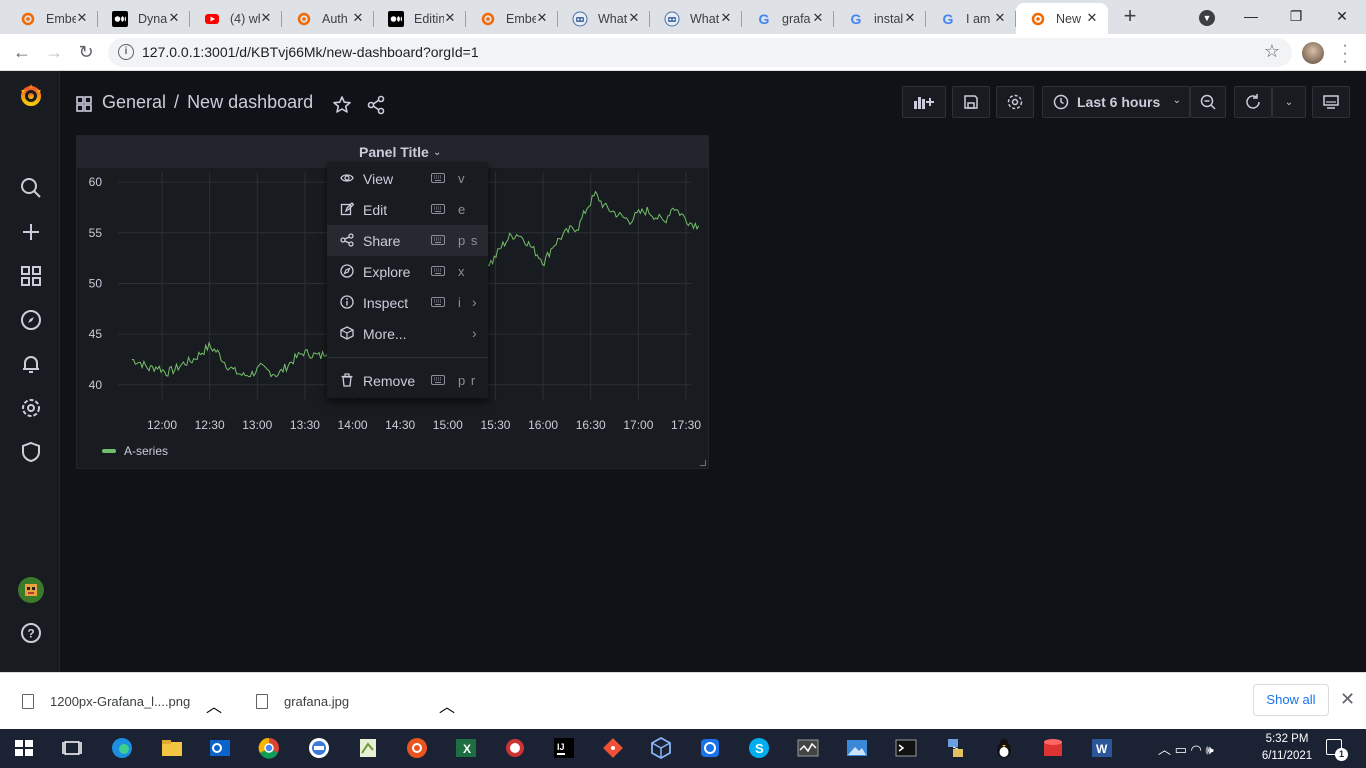 The height and width of the screenshot is (768, 1366). I want to click on browser-tab: Ggrafa ✕, so click(788, 18).